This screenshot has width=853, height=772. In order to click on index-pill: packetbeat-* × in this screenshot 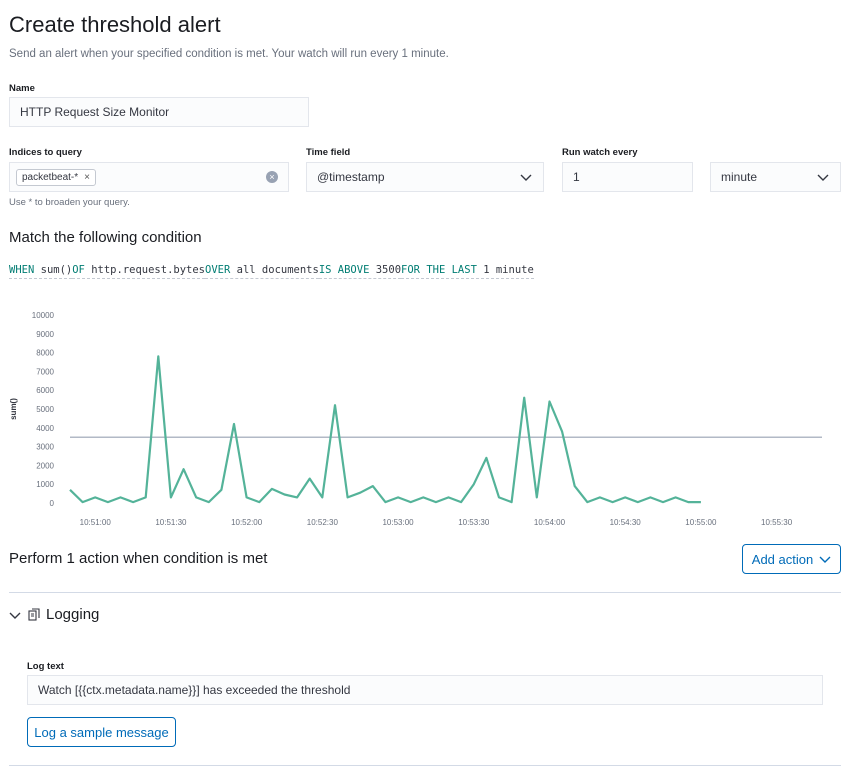, I will do `click(56, 177)`.